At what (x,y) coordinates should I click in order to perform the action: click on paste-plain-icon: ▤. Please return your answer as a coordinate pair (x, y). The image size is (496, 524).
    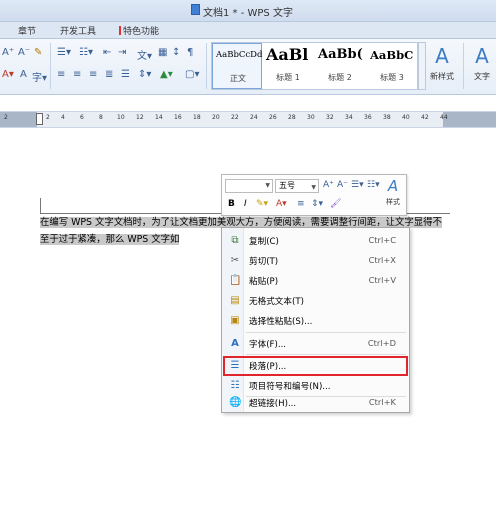
    Looking at the image, I should click on (235, 300).